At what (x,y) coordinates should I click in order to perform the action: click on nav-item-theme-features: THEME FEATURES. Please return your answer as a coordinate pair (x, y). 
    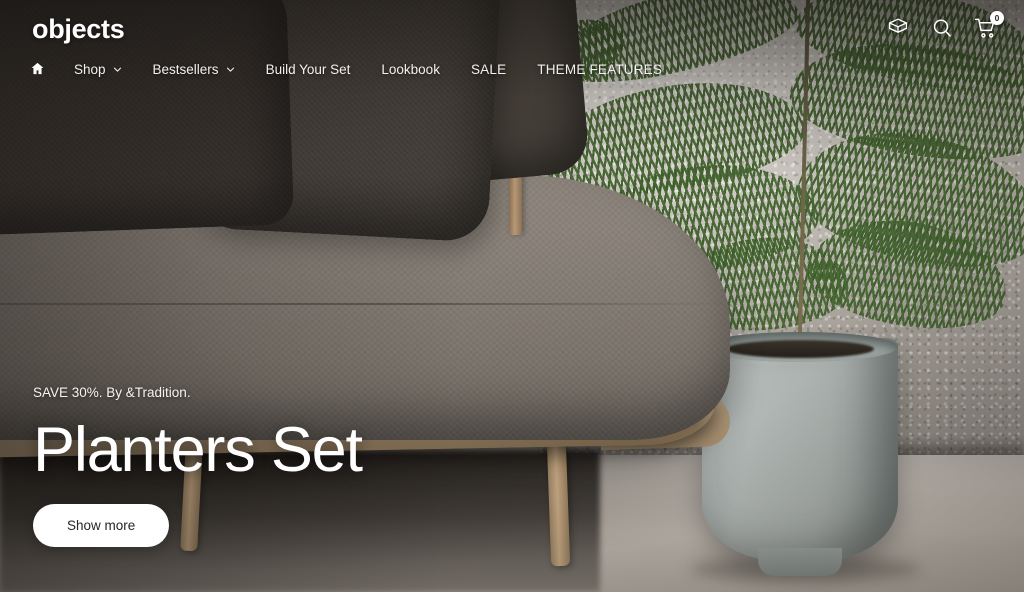
    Looking at the image, I should click on (599, 70).